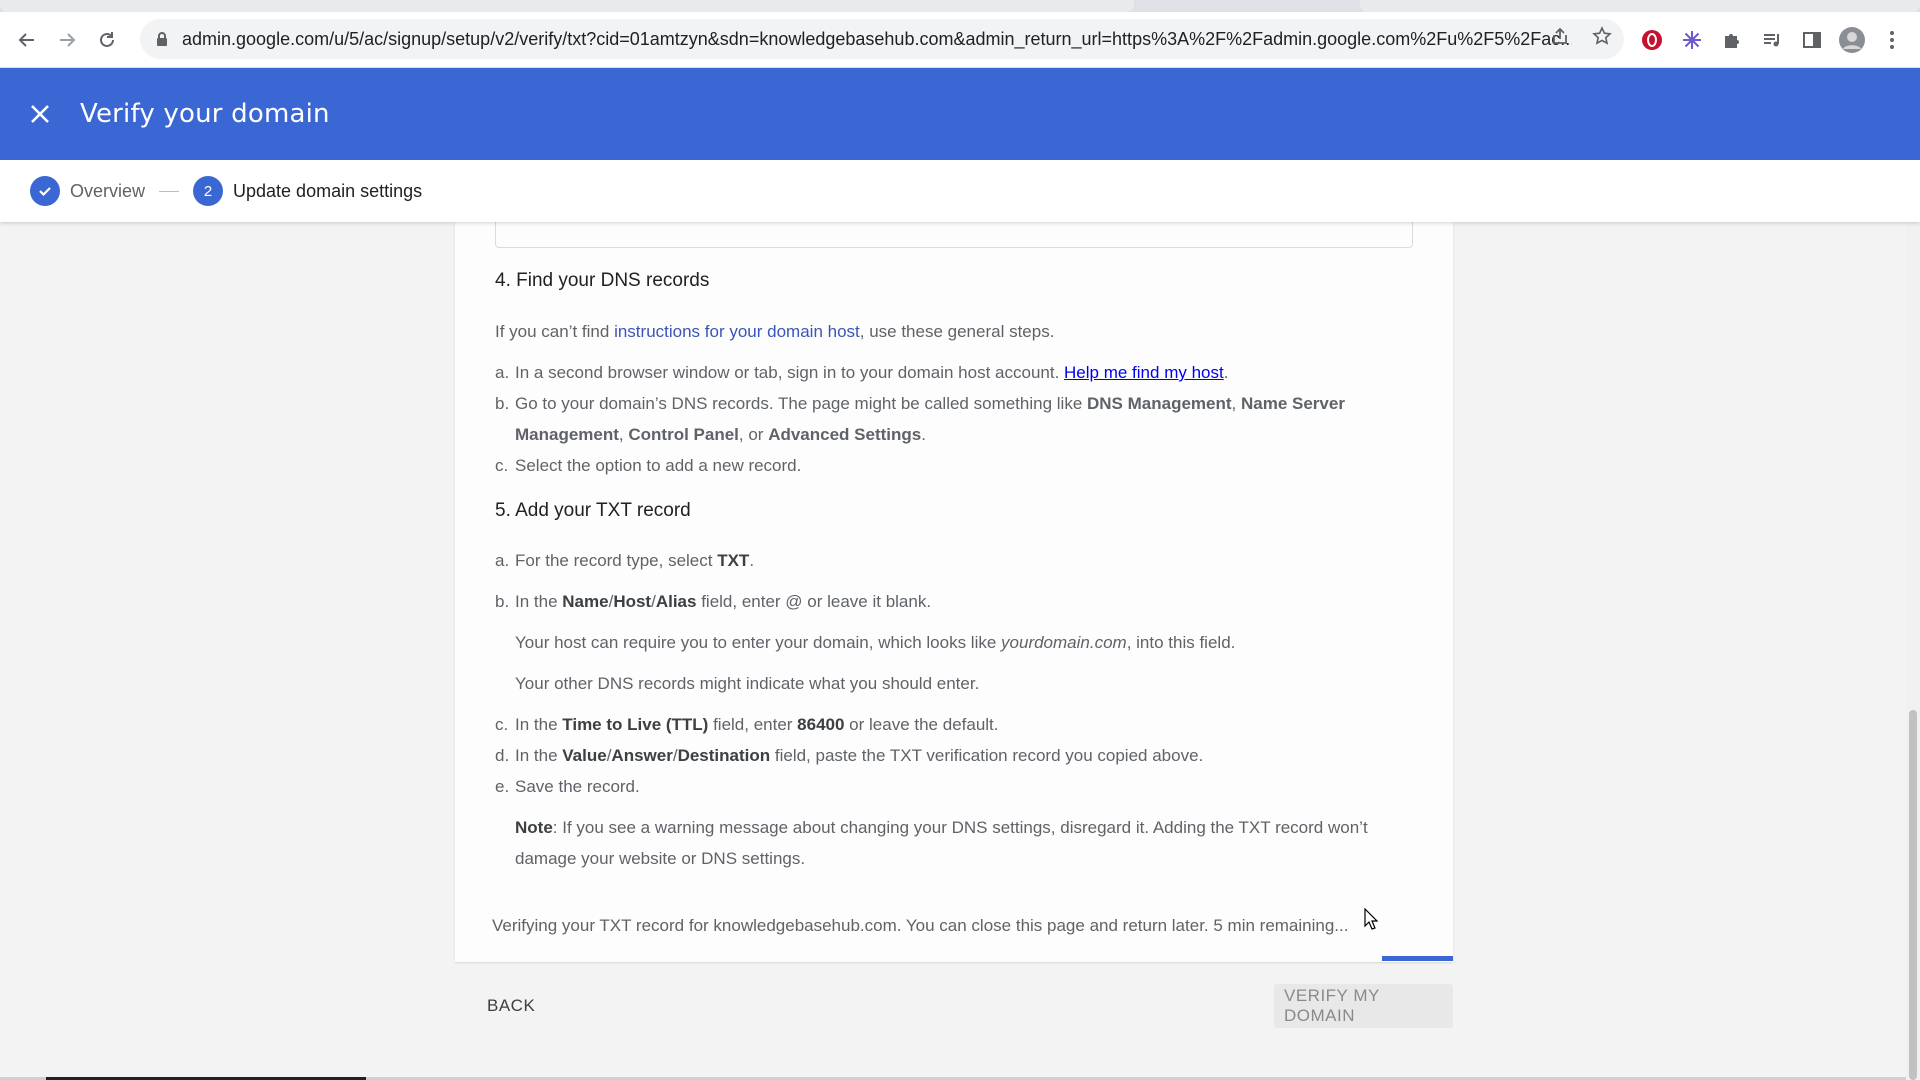  Describe the element at coordinates (593, 510) in the screenshot. I see `section-title: 5. Add your TXT record` at that location.